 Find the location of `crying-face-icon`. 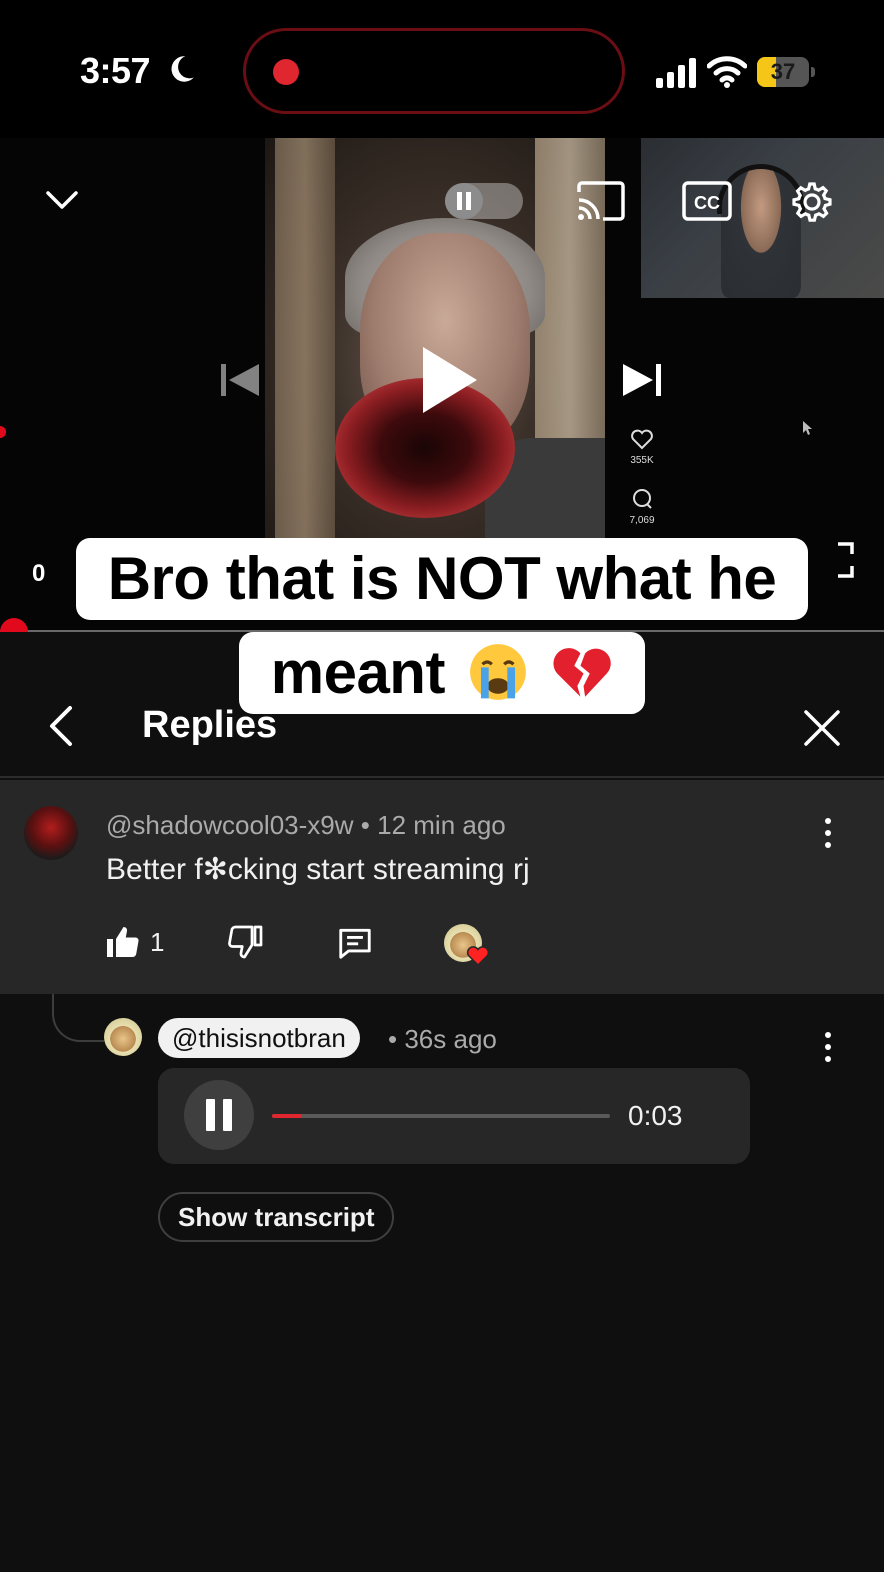

crying-face-icon is located at coordinates (498, 672).